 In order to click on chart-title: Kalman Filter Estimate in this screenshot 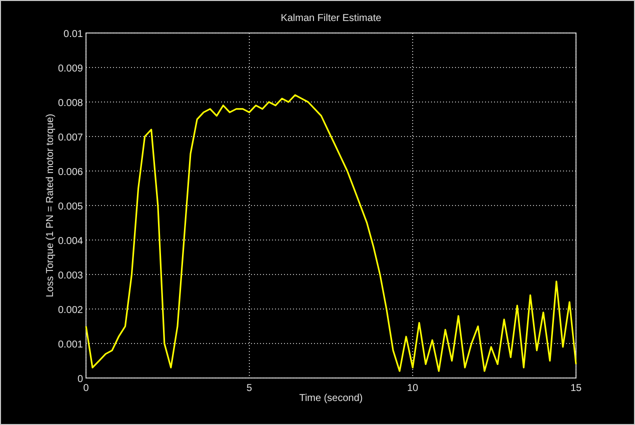, I will do `click(331, 18)`.